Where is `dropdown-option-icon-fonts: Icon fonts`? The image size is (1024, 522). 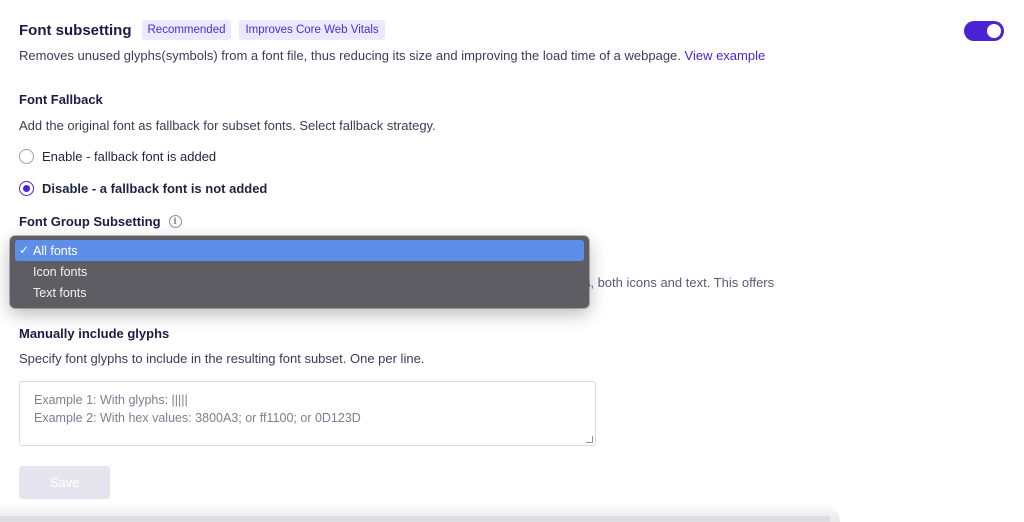
dropdown-option-icon-fonts: Icon fonts is located at coordinates (299, 271).